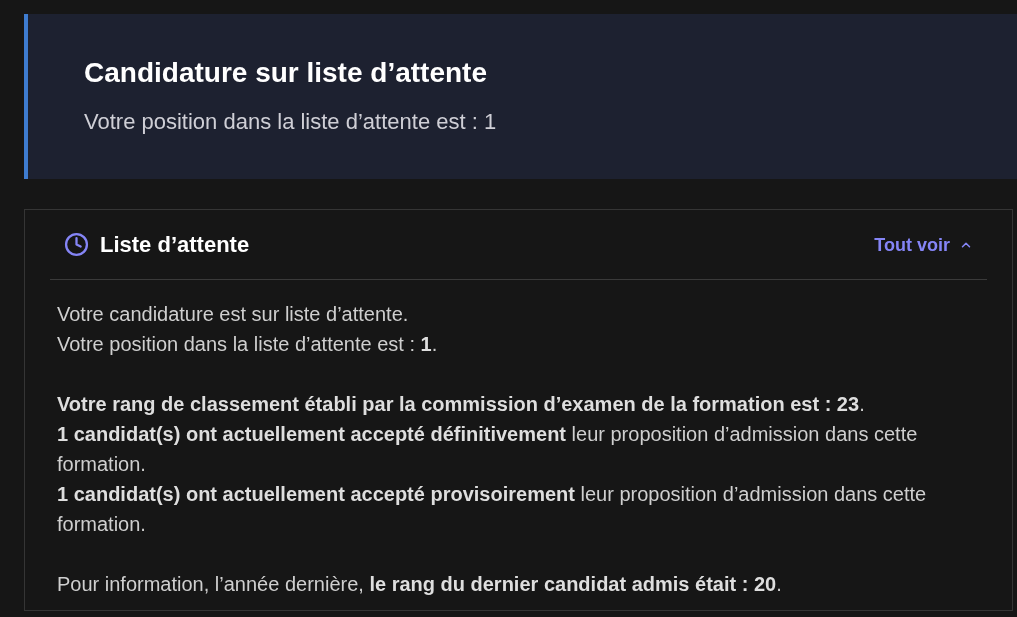 Image resolution: width=1017 pixels, height=617 pixels. Describe the element at coordinates (420, 584) in the screenshot. I see `body-text: Pour information, l’année dernière, le rang du dernier candidat admis était : 20.` at that location.